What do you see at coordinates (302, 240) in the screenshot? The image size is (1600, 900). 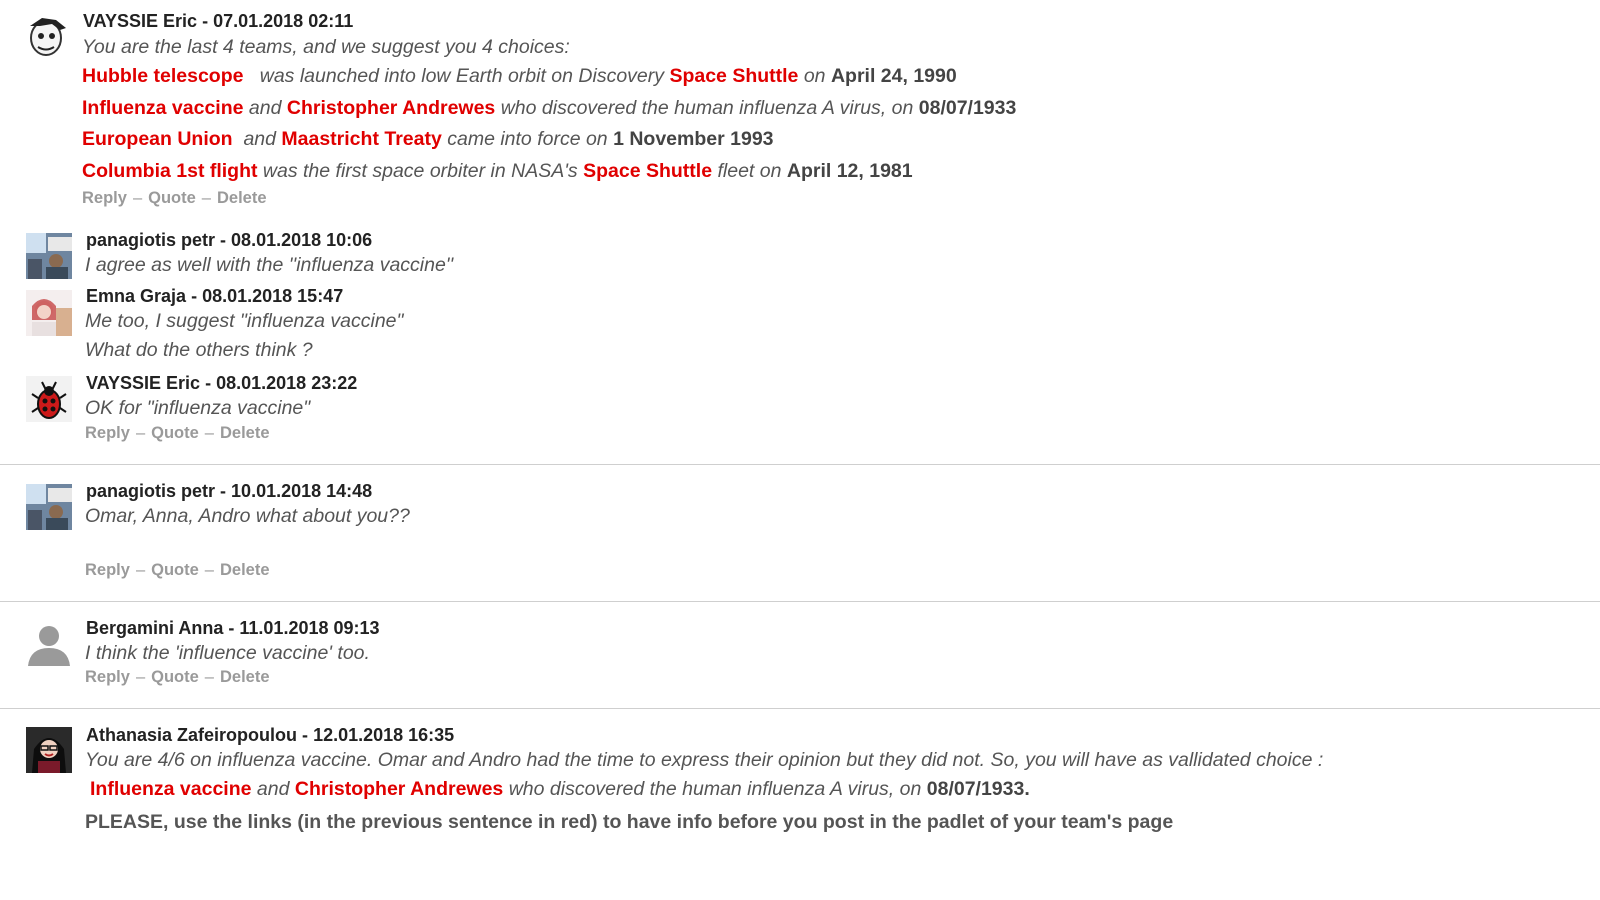 I see `comment-date: 08.01.2018 10:06` at bounding box center [302, 240].